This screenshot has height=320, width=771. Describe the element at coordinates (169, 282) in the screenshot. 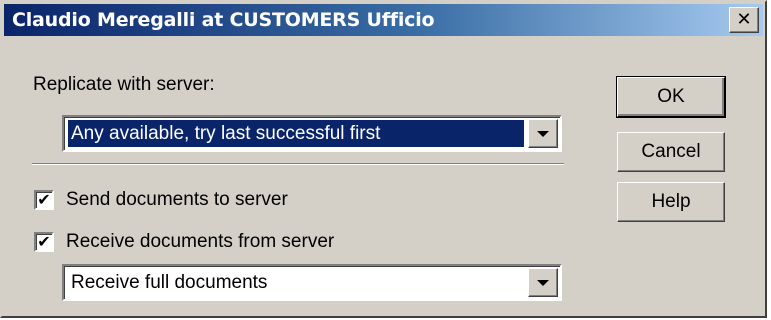

I see `receive-mode-value: Receive full documents` at that location.